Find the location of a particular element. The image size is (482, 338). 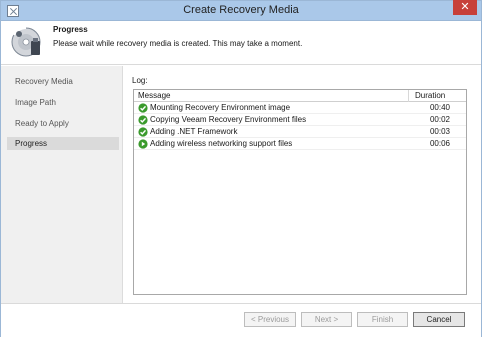

row-message: Adding wireless networking support files is located at coordinates (221, 143).